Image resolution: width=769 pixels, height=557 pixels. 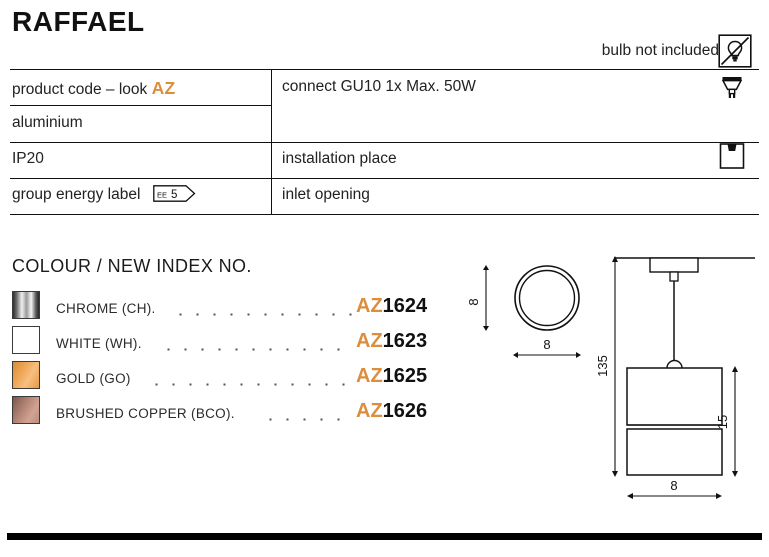 I want to click on swatch-white, so click(x=26, y=340).